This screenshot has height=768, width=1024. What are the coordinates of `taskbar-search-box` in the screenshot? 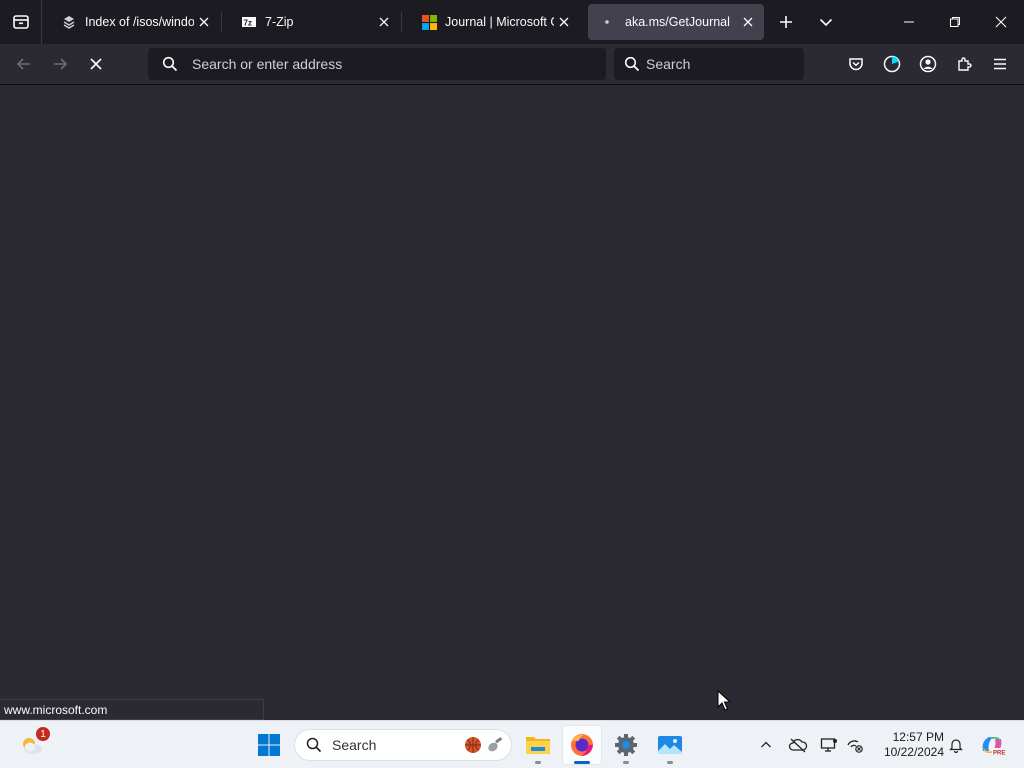 It's located at (403, 745).